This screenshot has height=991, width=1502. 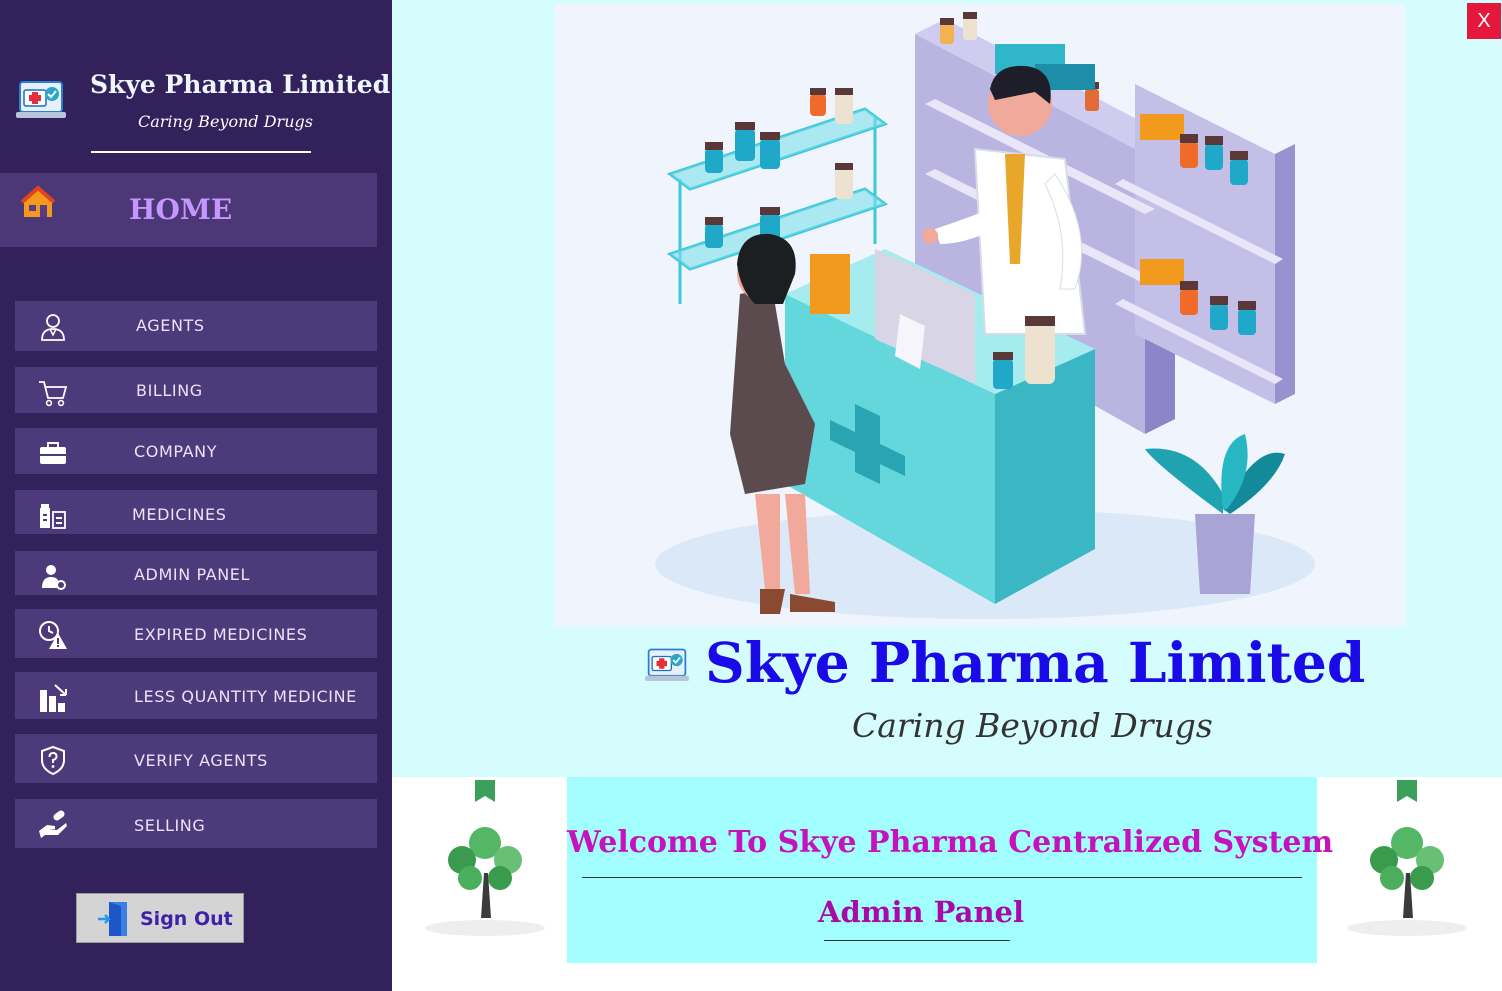 I want to click on home-label: HOME, so click(x=181, y=209).